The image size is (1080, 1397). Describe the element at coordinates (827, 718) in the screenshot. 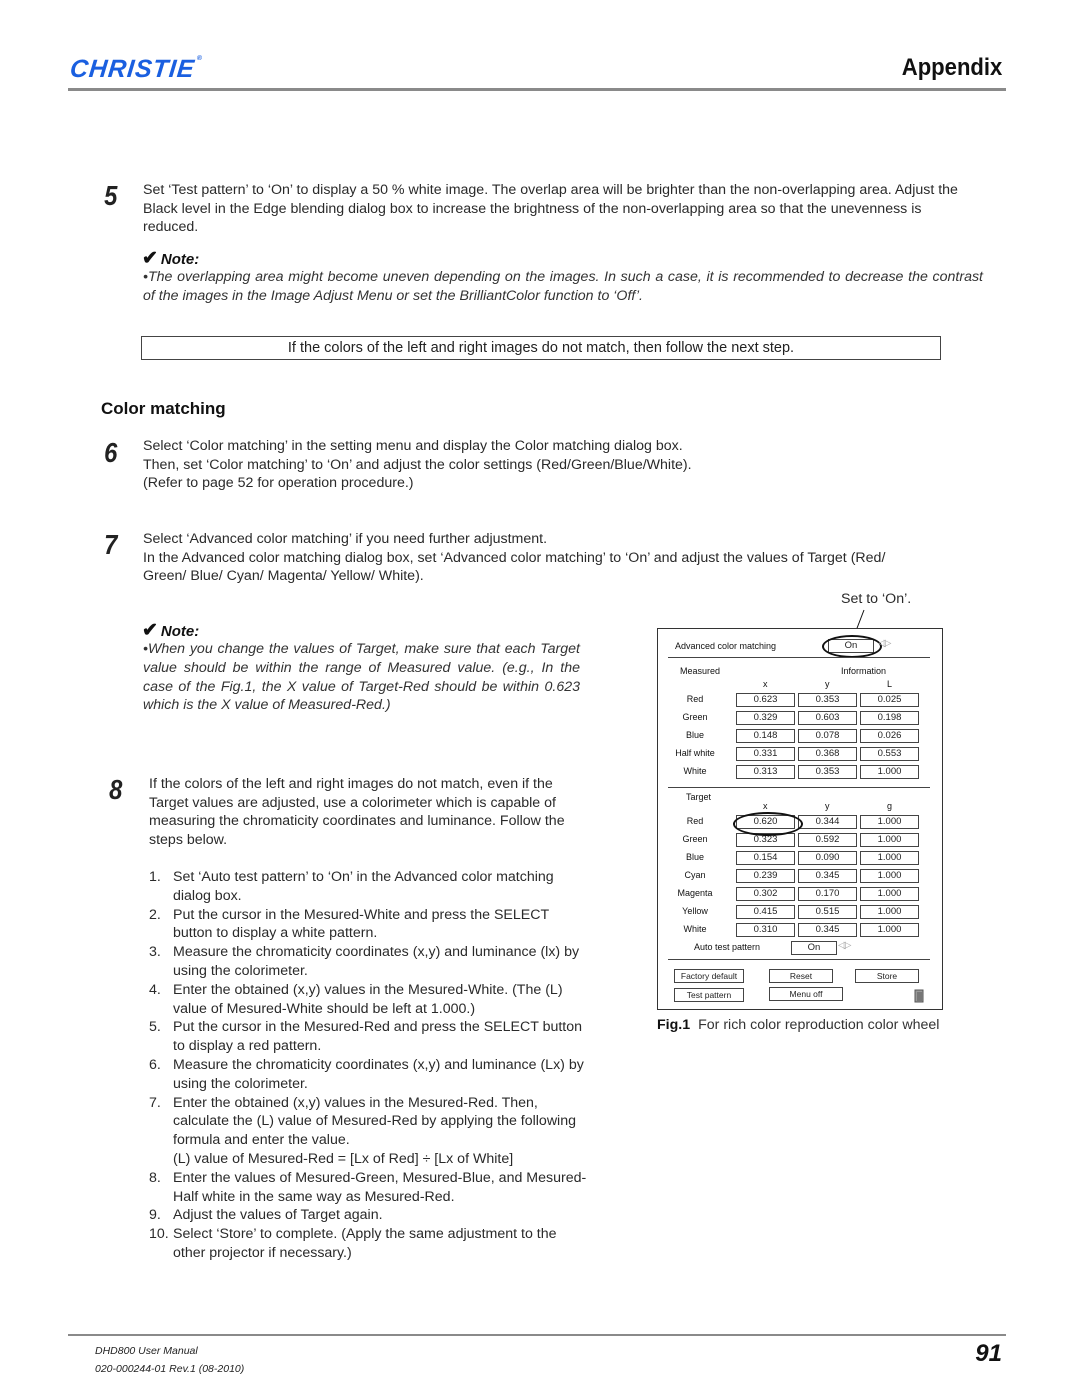

I see `value-field: 0.603` at that location.